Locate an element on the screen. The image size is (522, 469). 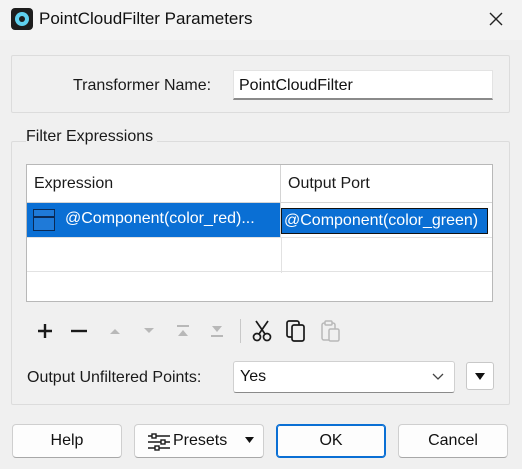
table-row-output-port-cell: @Component(color_green) is located at coordinates (386, 220).